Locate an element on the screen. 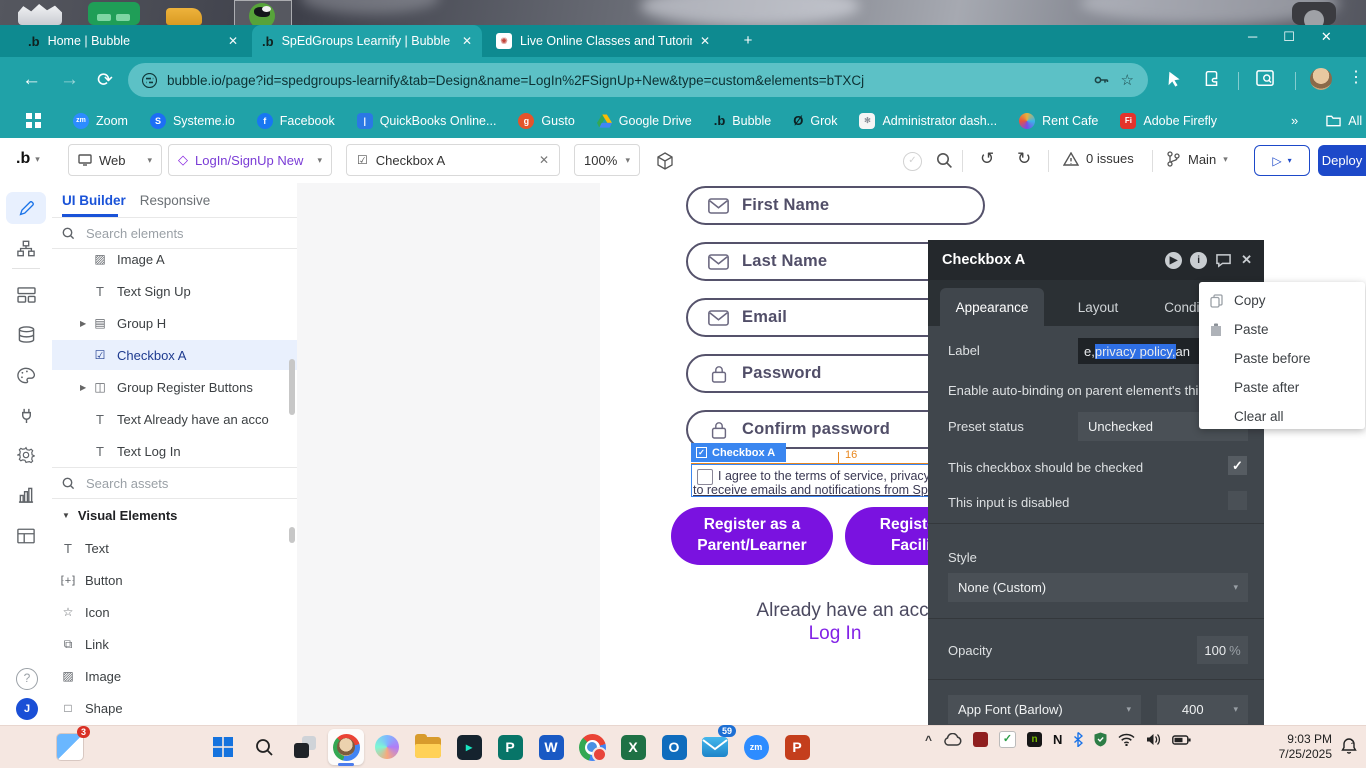  tree-item-image-a: ▨ Image A is located at coordinates (174, 259).